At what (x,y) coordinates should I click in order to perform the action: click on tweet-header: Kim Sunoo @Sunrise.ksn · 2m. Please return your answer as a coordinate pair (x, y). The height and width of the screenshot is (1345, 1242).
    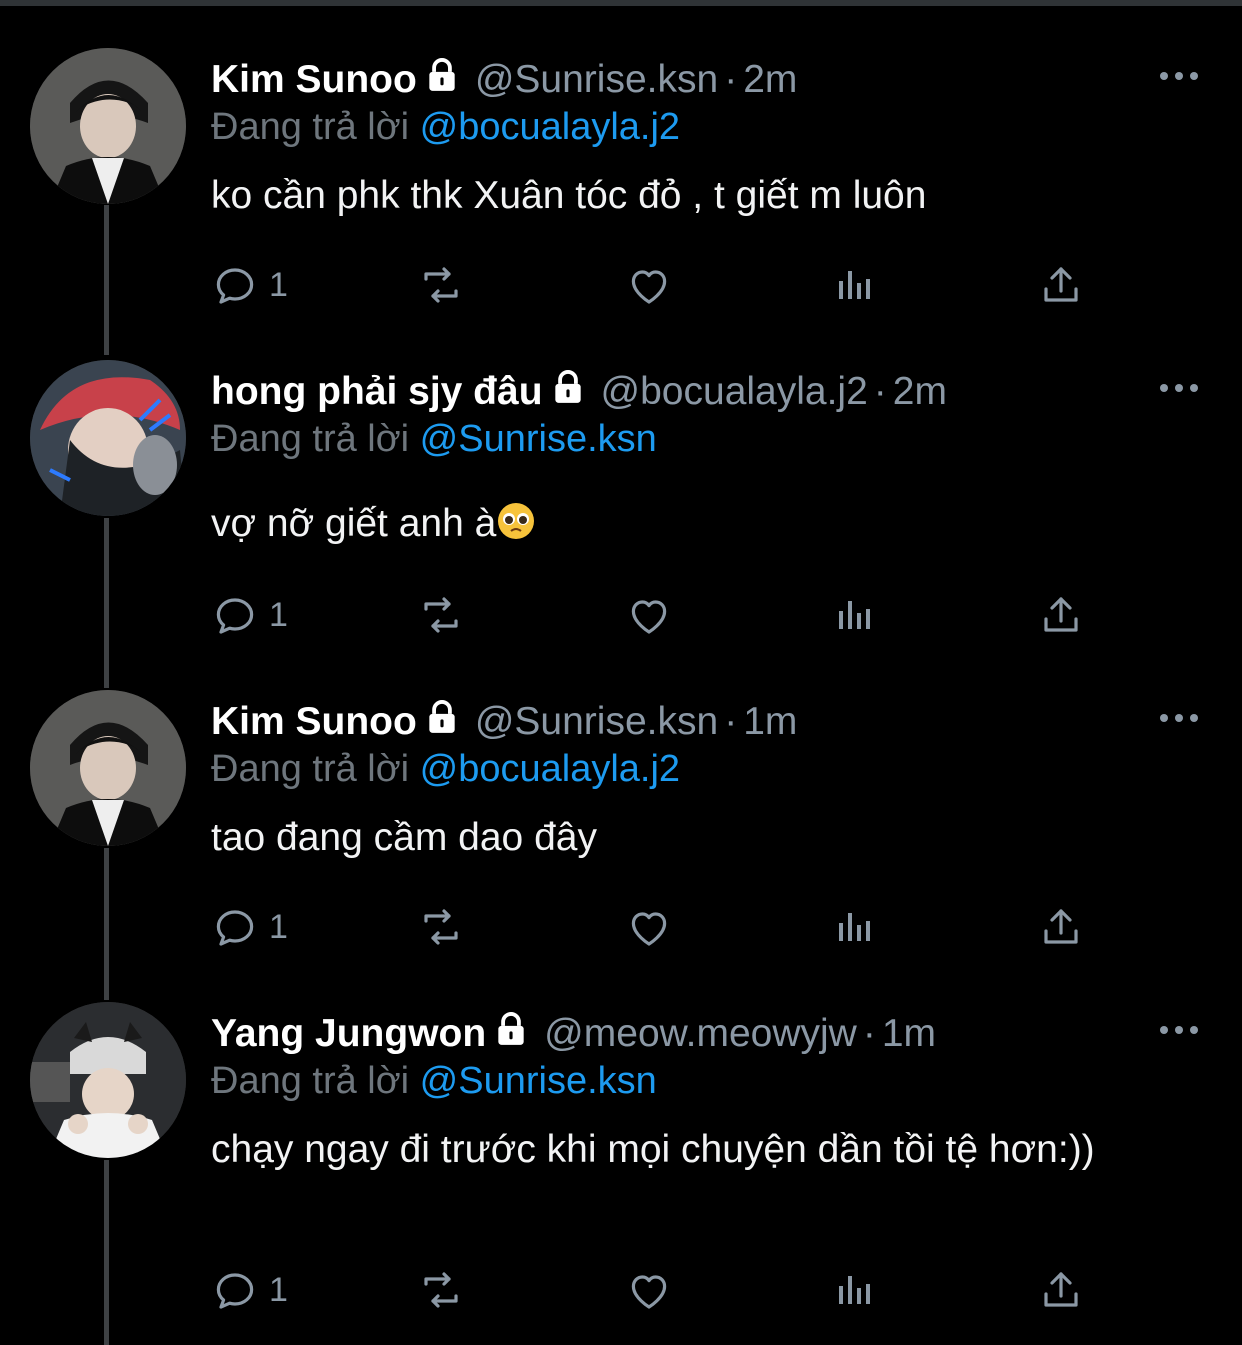
    Looking at the image, I should click on (504, 80).